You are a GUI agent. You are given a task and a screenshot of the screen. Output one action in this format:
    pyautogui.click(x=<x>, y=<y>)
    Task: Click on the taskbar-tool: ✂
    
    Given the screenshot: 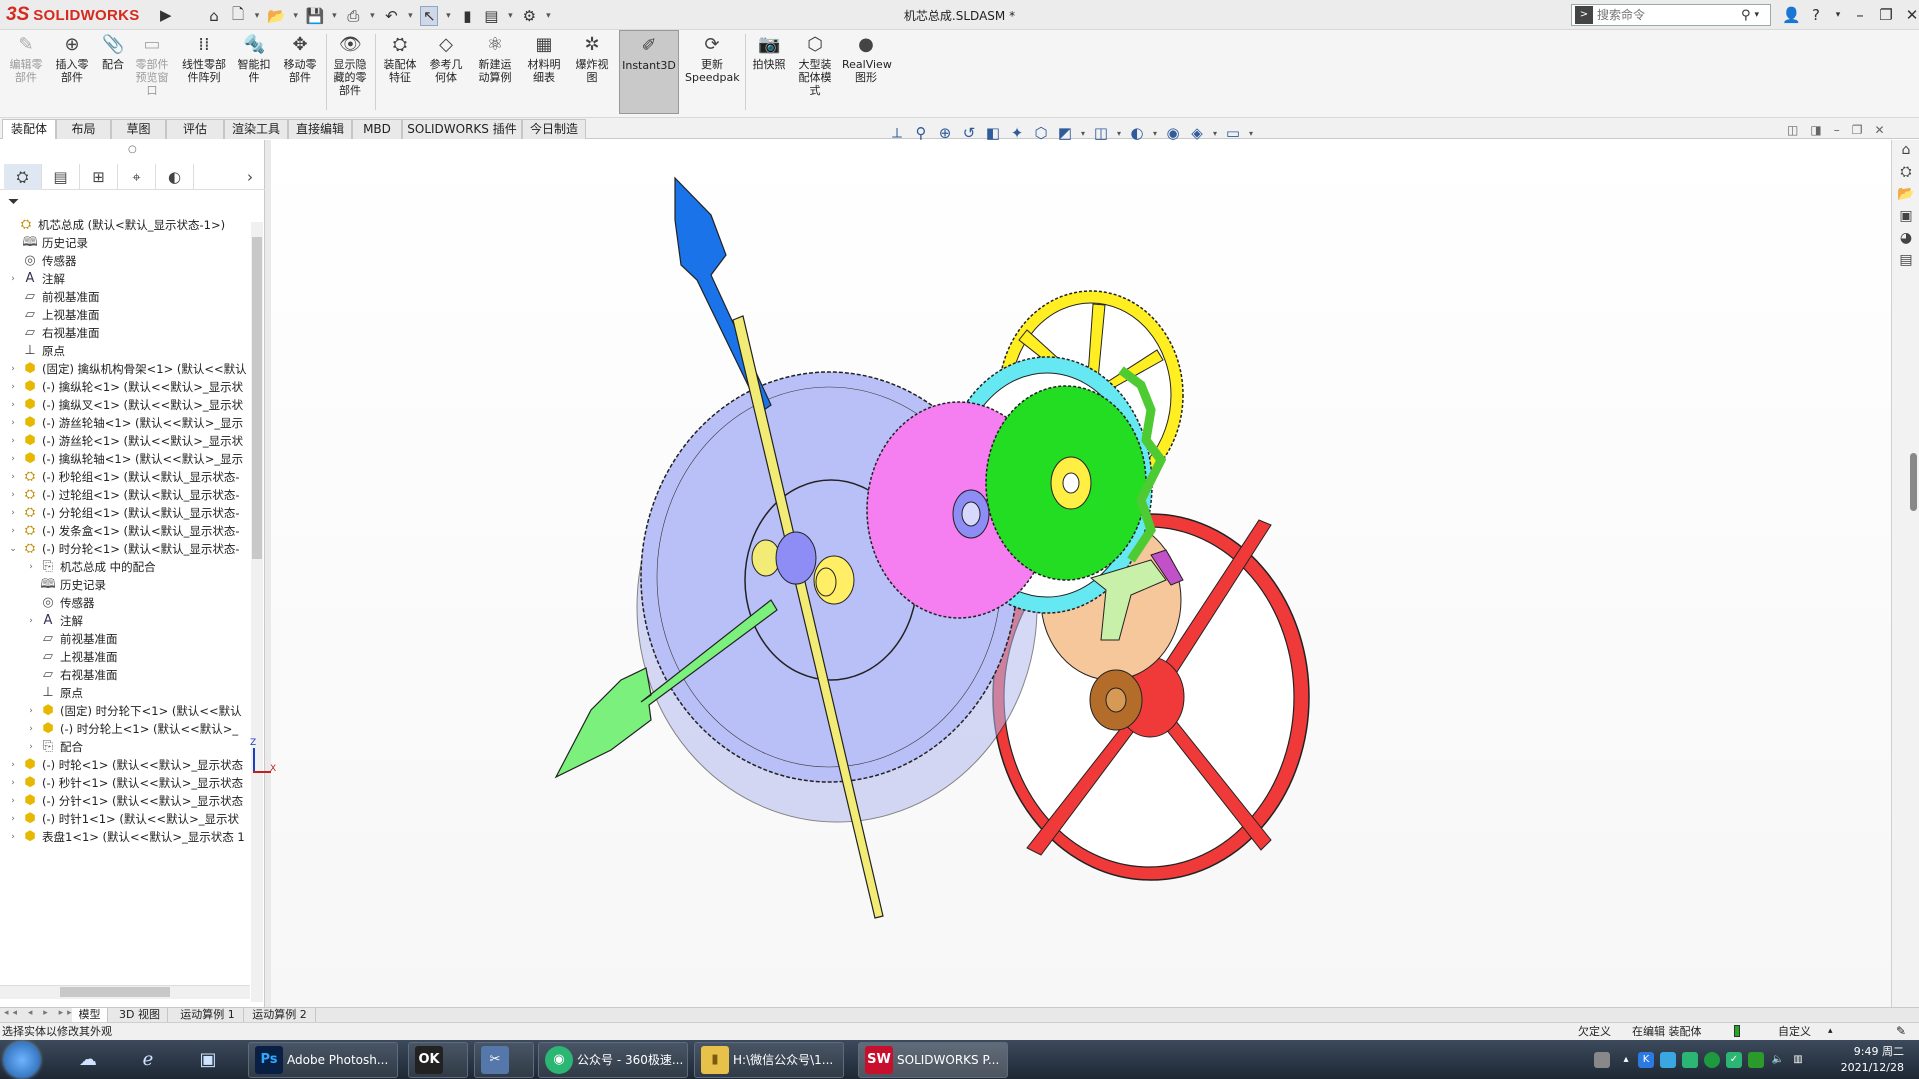 What is the action you would take?
    pyautogui.click(x=504, y=1060)
    